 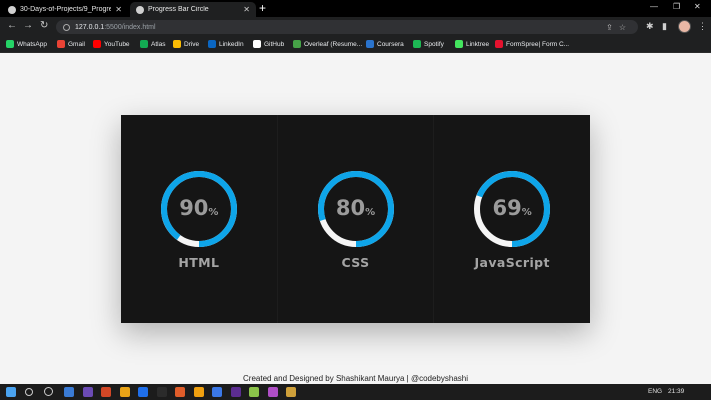 I want to click on atlas-icon, so click(x=144, y=44).